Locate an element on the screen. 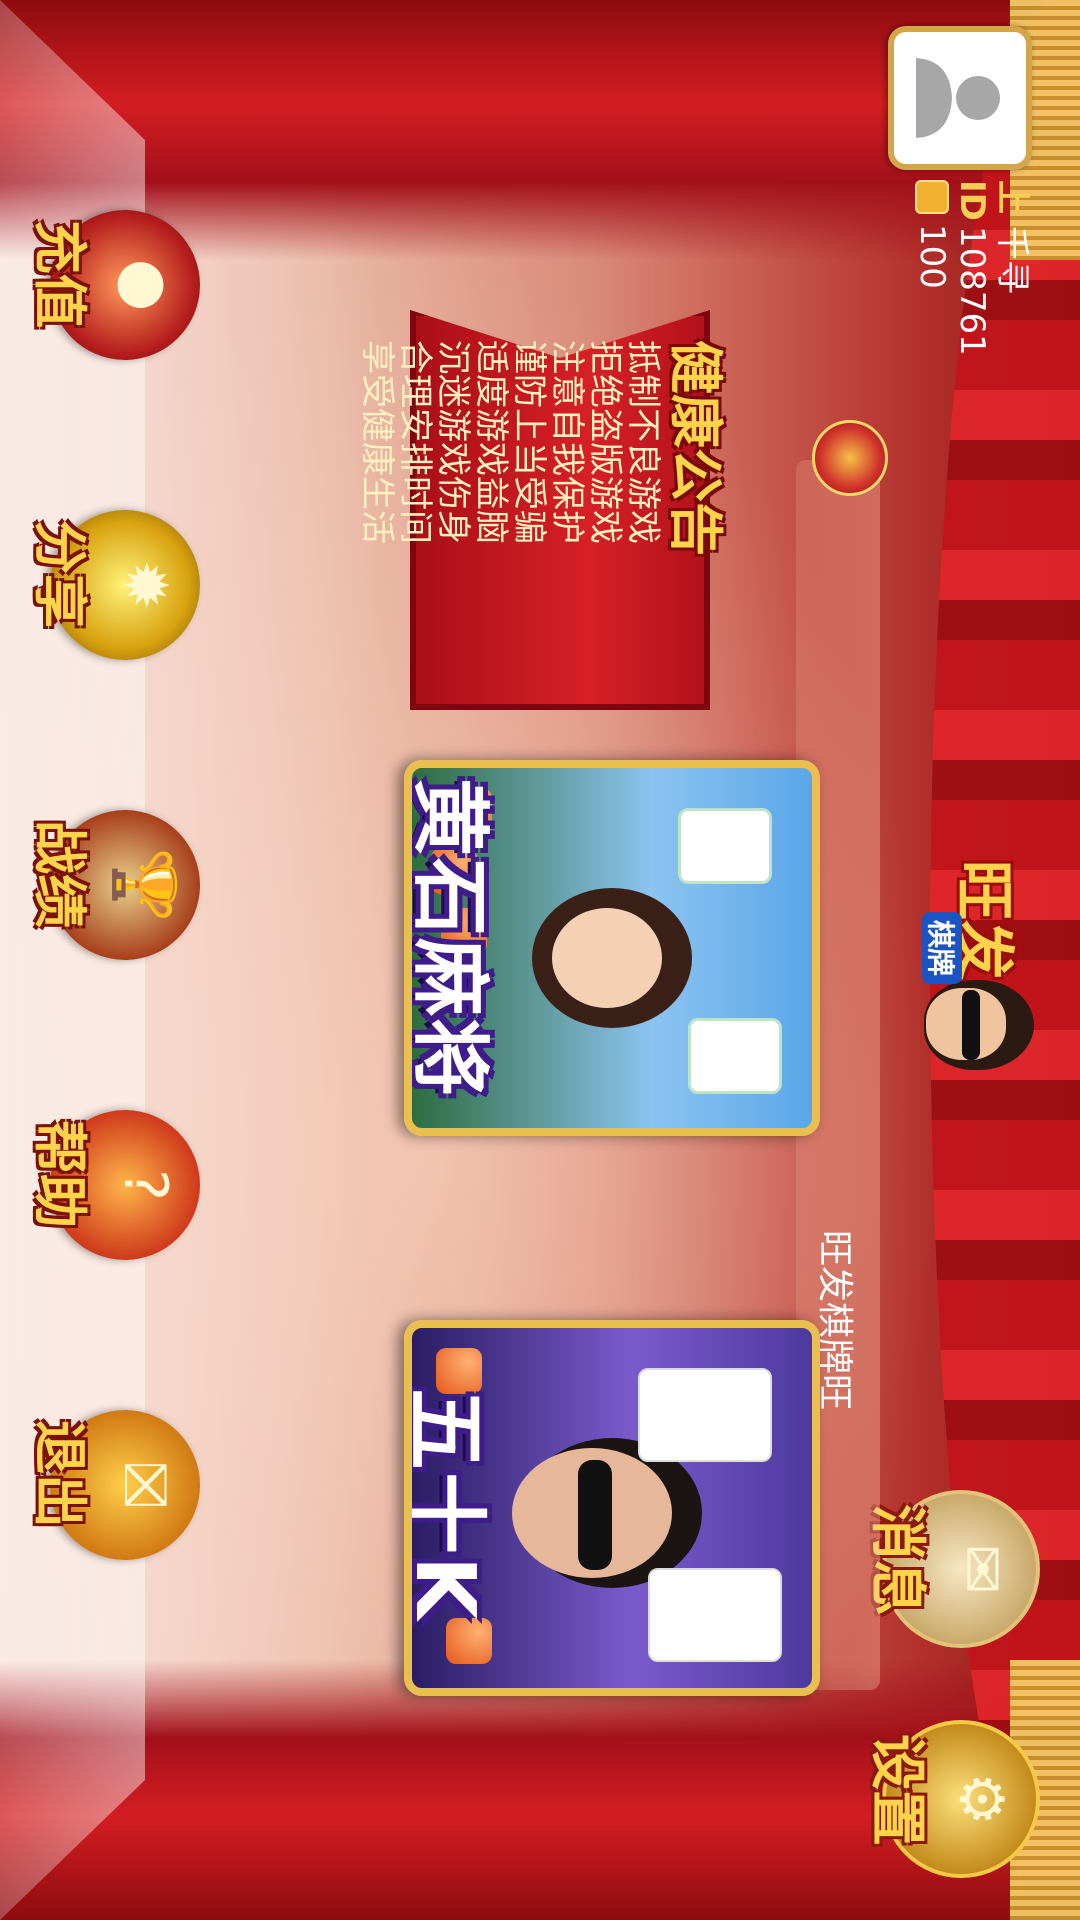 The image size is (1080, 1920). recharge-label: 充值 is located at coordinates (59, 274).